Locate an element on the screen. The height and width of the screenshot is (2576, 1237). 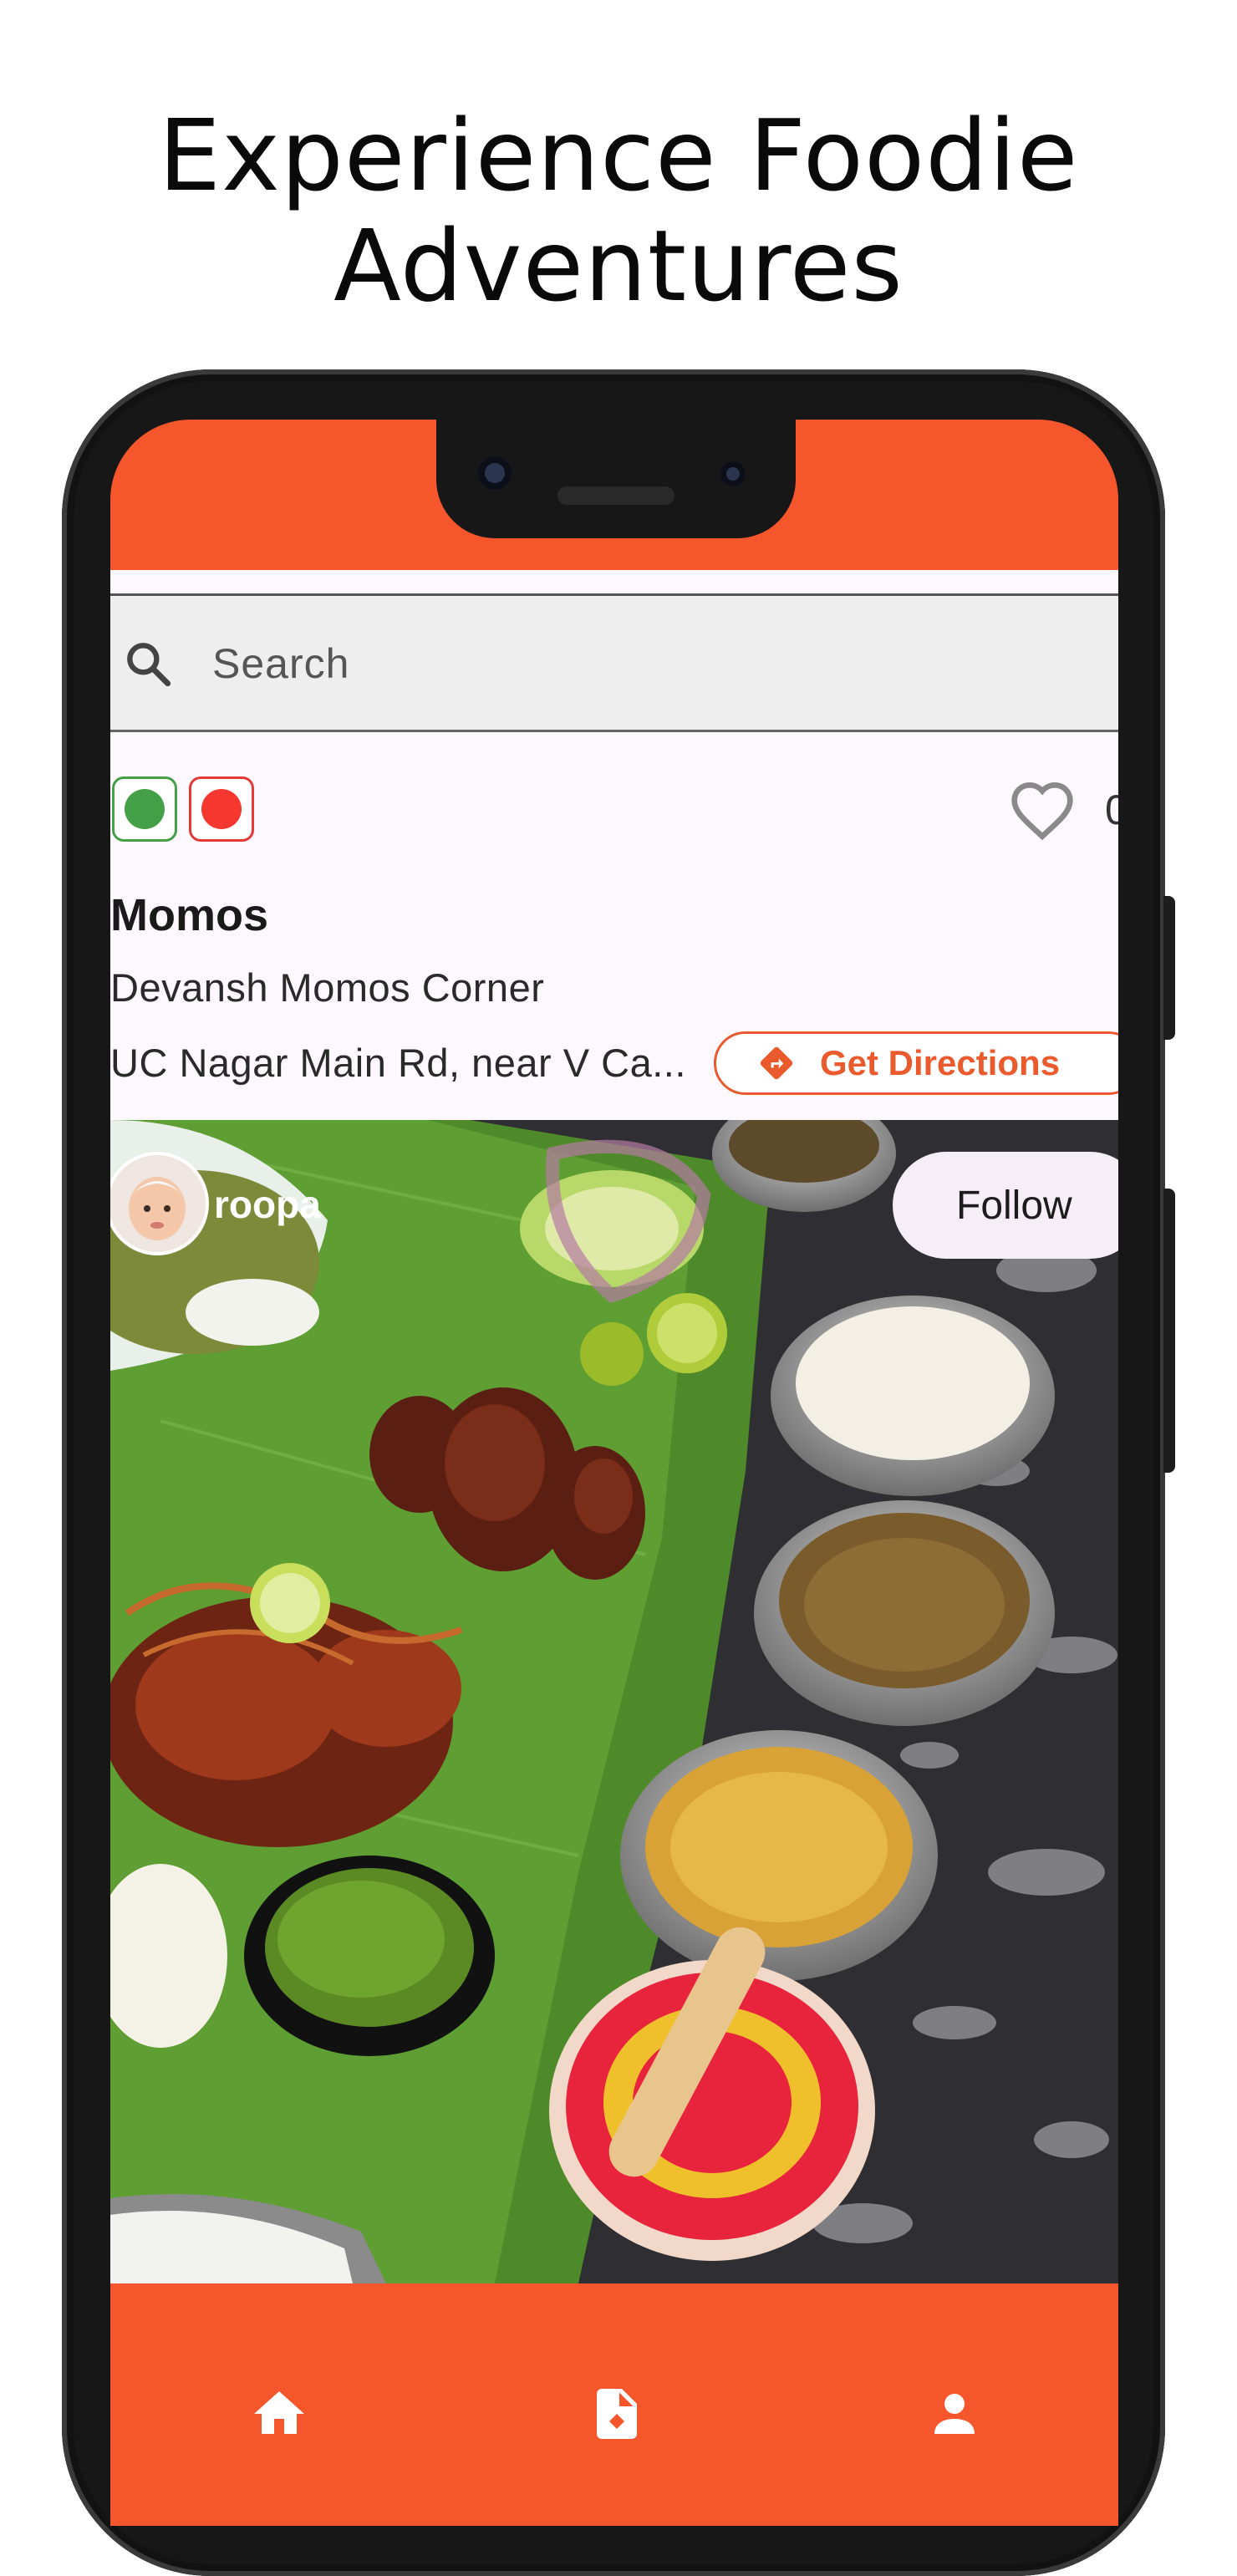
post-username: roopa is located at coordinates (267, 1204).